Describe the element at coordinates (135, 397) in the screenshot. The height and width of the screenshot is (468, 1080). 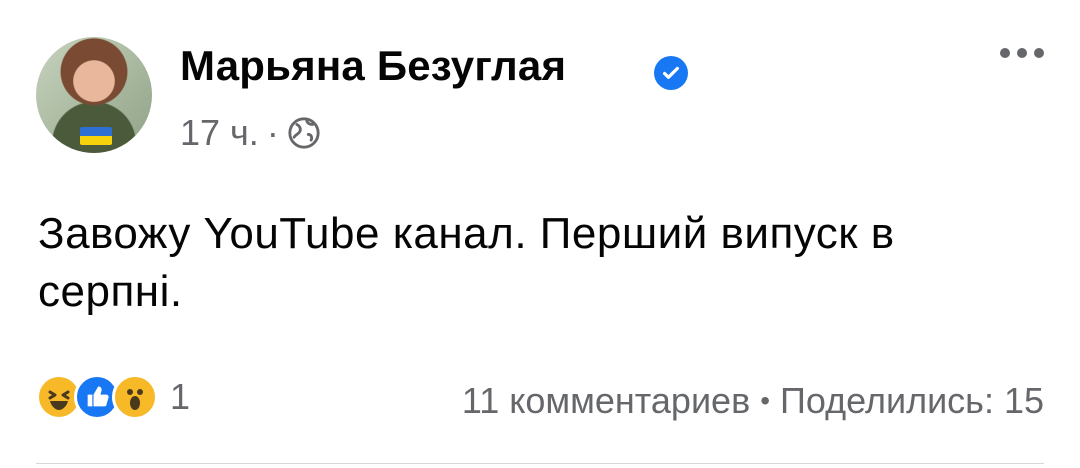
I see `wow-reaction-icon` at that location.